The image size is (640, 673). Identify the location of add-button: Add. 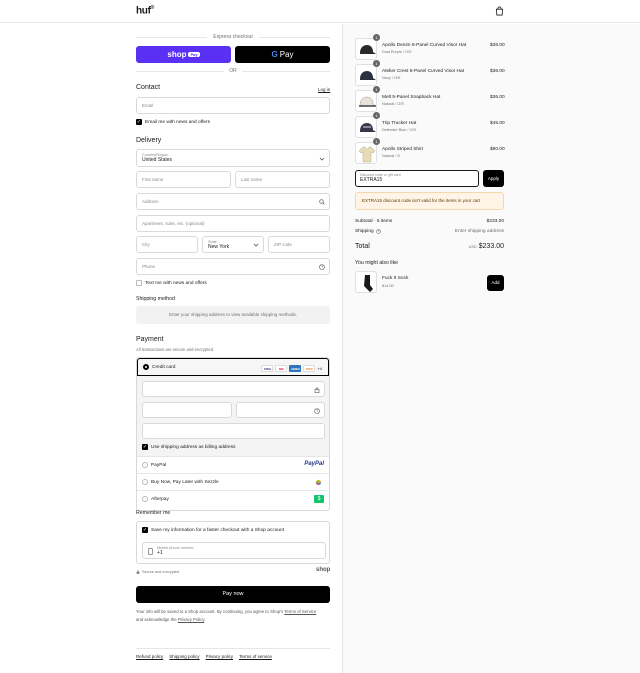
(495, 283).